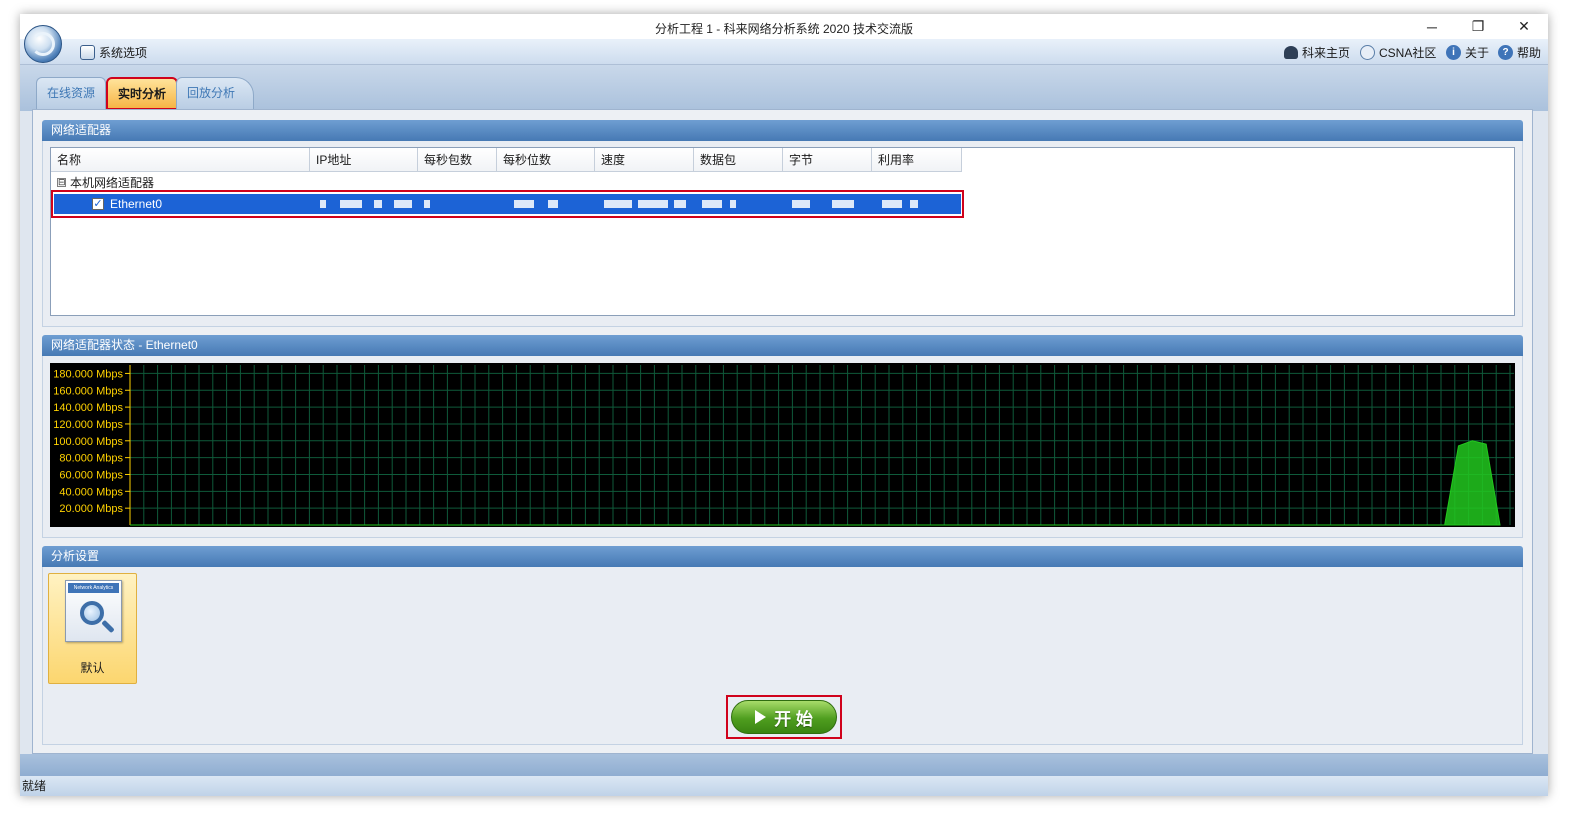 The width and height of the screenshot is (1584, 824). Describe the element at coordinates (1408, 52) in the screenshot. I see `community-link-label: CSNA社区` at that location.